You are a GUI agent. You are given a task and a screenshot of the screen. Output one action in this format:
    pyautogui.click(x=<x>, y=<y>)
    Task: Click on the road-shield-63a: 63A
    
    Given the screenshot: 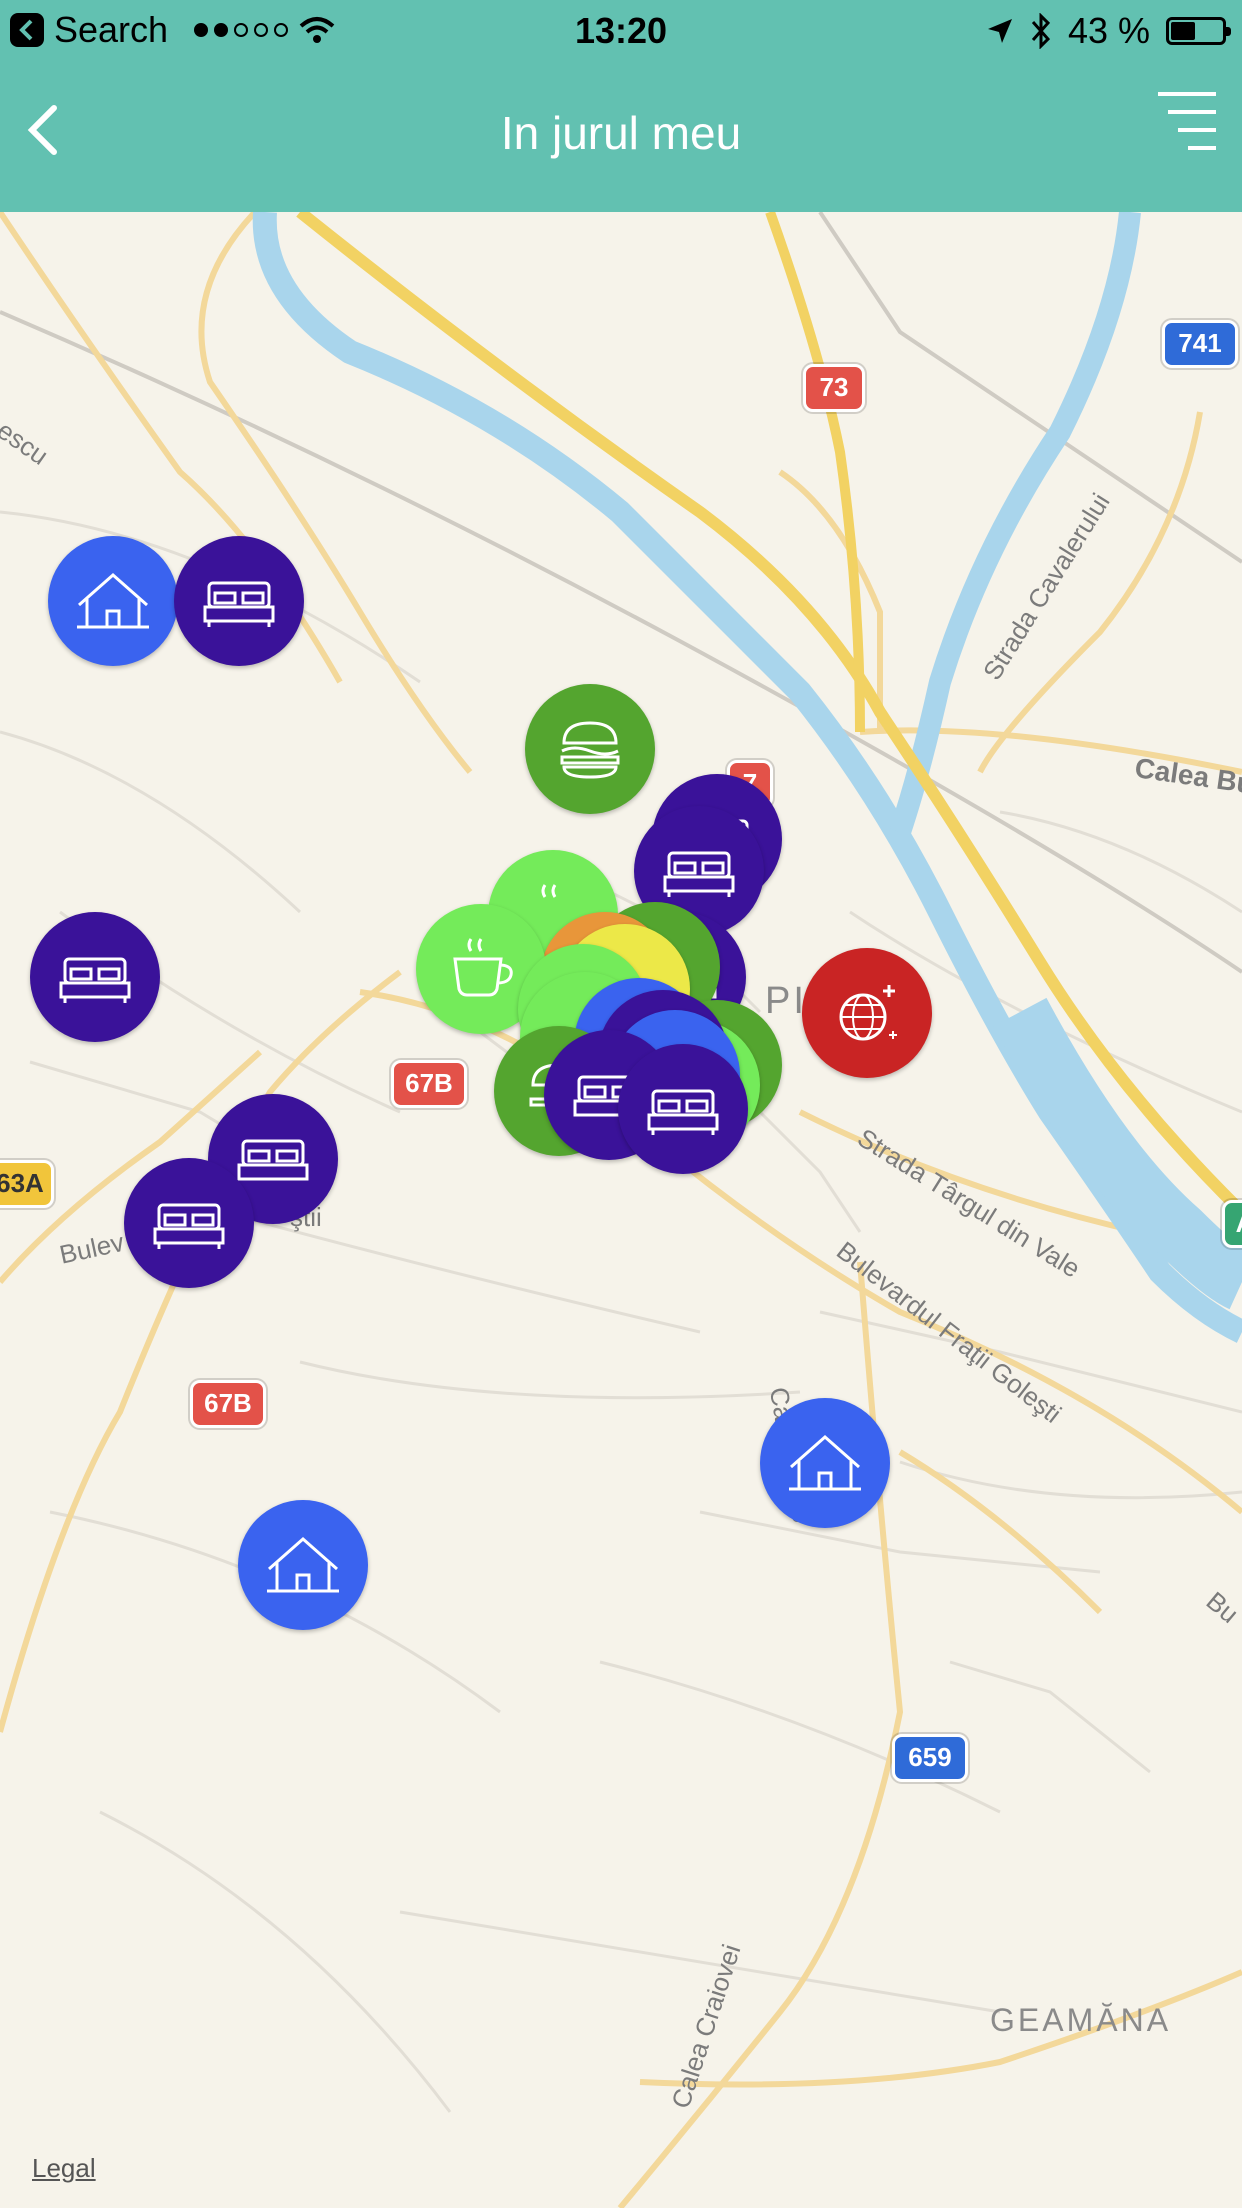 What is the action you would take?
    pyautogui.click(x=27, y=1184)
    